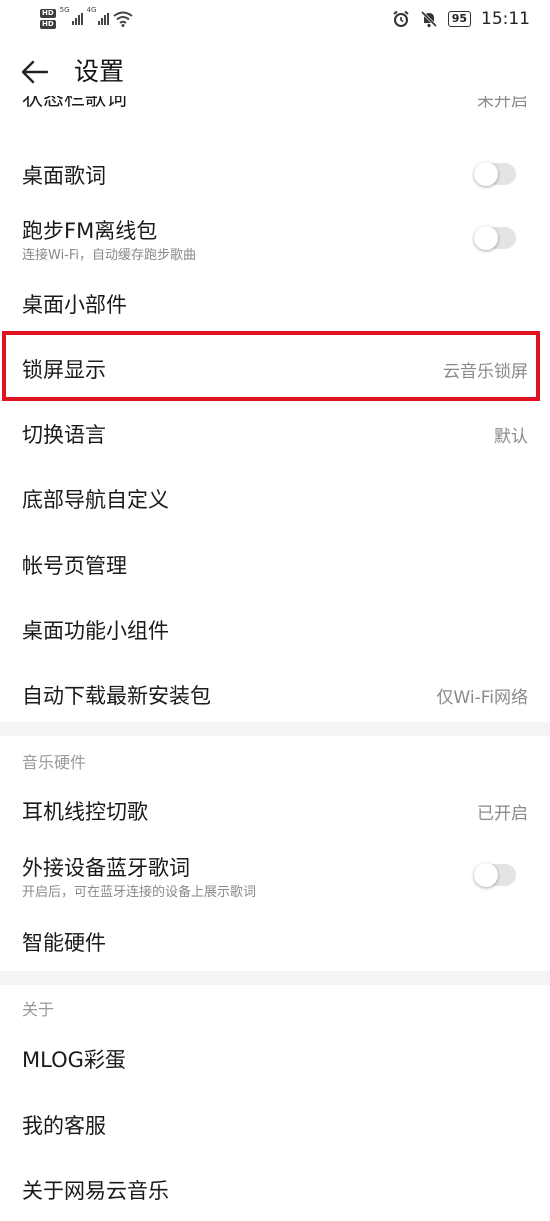 The image size is (550, 1221). What do you see at coordinates (106, 868) in the screenshot?
I see `row-label: 外接设备蓝牙歌词` at bounding box center [106, 868].